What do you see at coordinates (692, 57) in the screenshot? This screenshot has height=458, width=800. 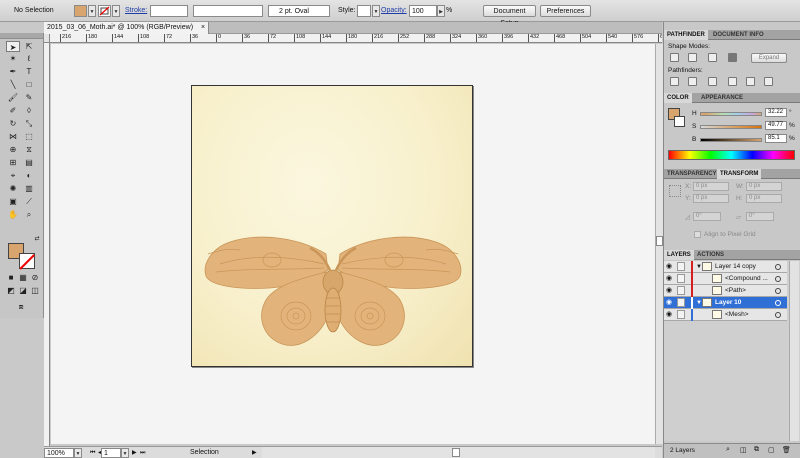 I see `minus-front-icon` at bounding box center [692, 57].